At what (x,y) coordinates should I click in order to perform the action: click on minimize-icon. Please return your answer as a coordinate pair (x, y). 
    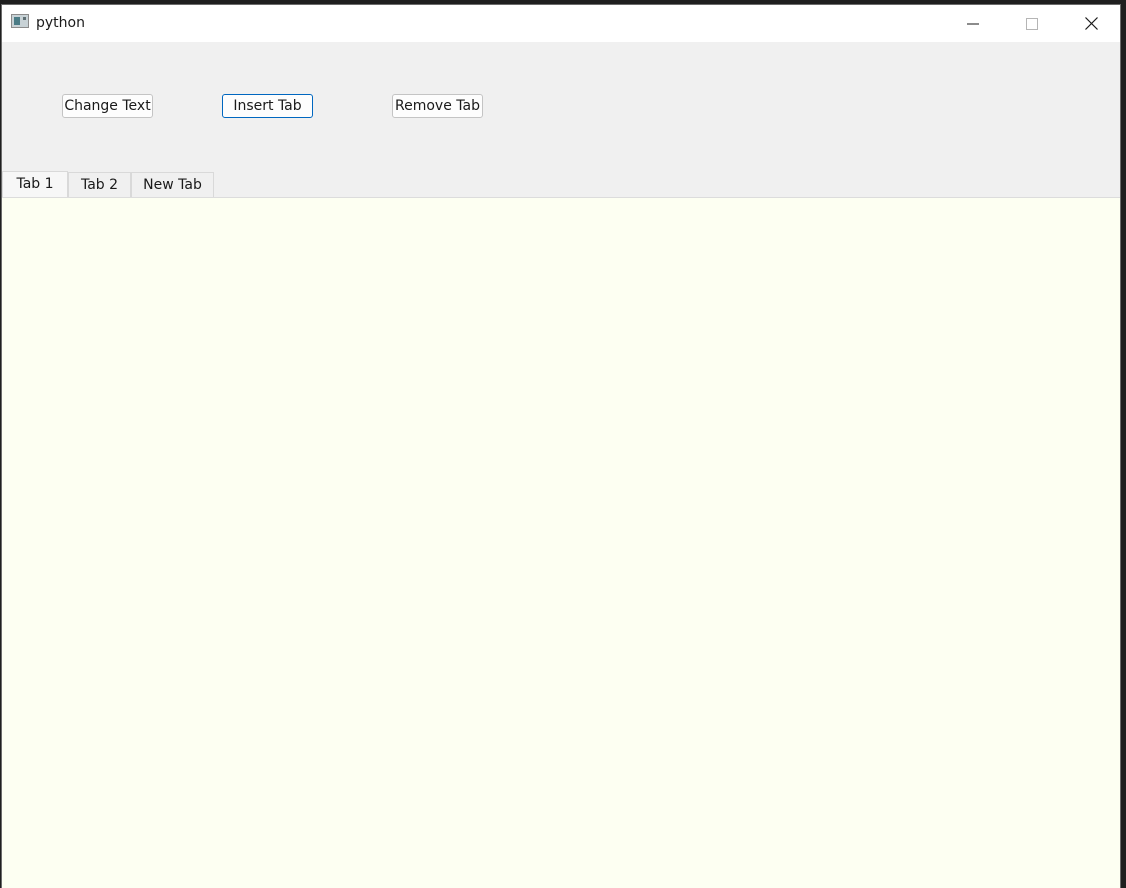
    Looking at the image, I should click on (973, 23).